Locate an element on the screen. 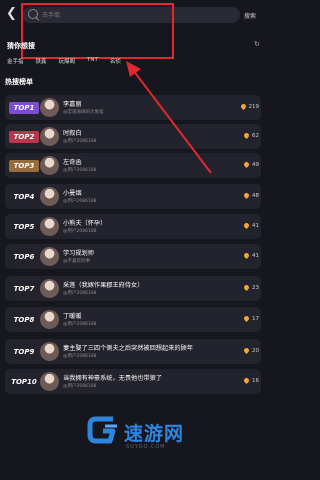 The image size is (320, 480). watermark-text: 速游网 is located at coordinates (154, 434).